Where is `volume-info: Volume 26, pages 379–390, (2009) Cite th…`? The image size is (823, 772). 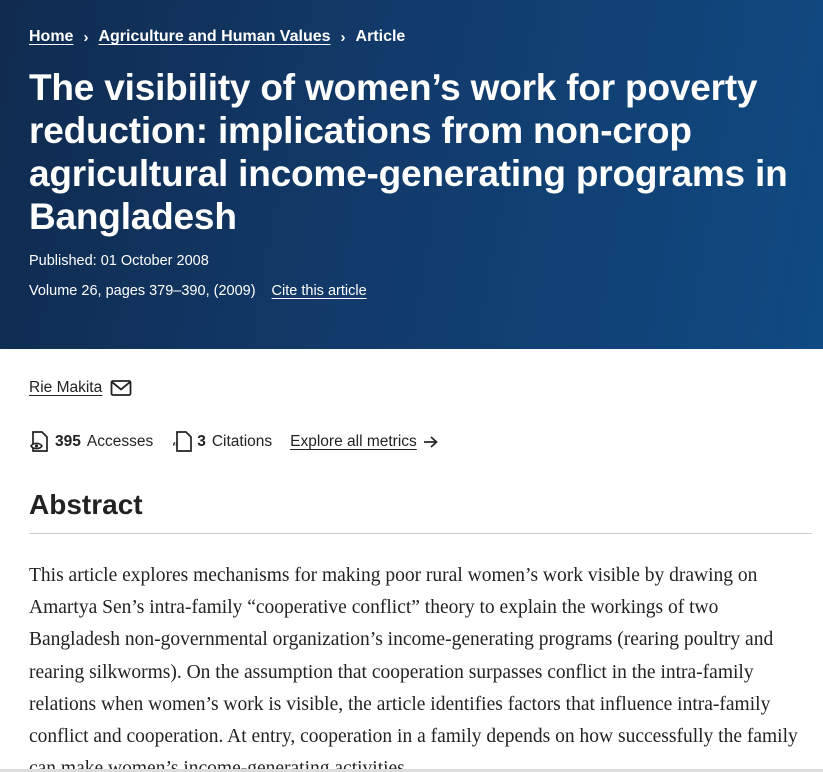
volume-info: Volume 26, pages 379–390, (2009) Cite th… is located at coordinates (198, 291).